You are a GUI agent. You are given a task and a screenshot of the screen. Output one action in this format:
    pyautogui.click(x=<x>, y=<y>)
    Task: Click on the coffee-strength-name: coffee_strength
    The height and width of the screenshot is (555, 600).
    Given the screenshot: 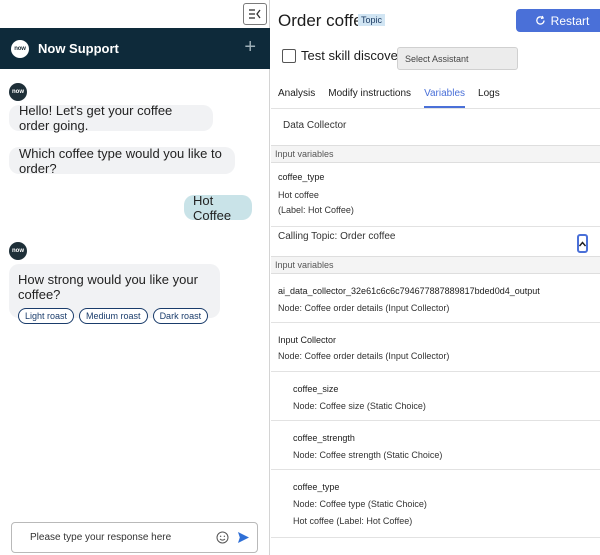 What is the action you would take?
    pyautogui.click(x=324, y=438)
    